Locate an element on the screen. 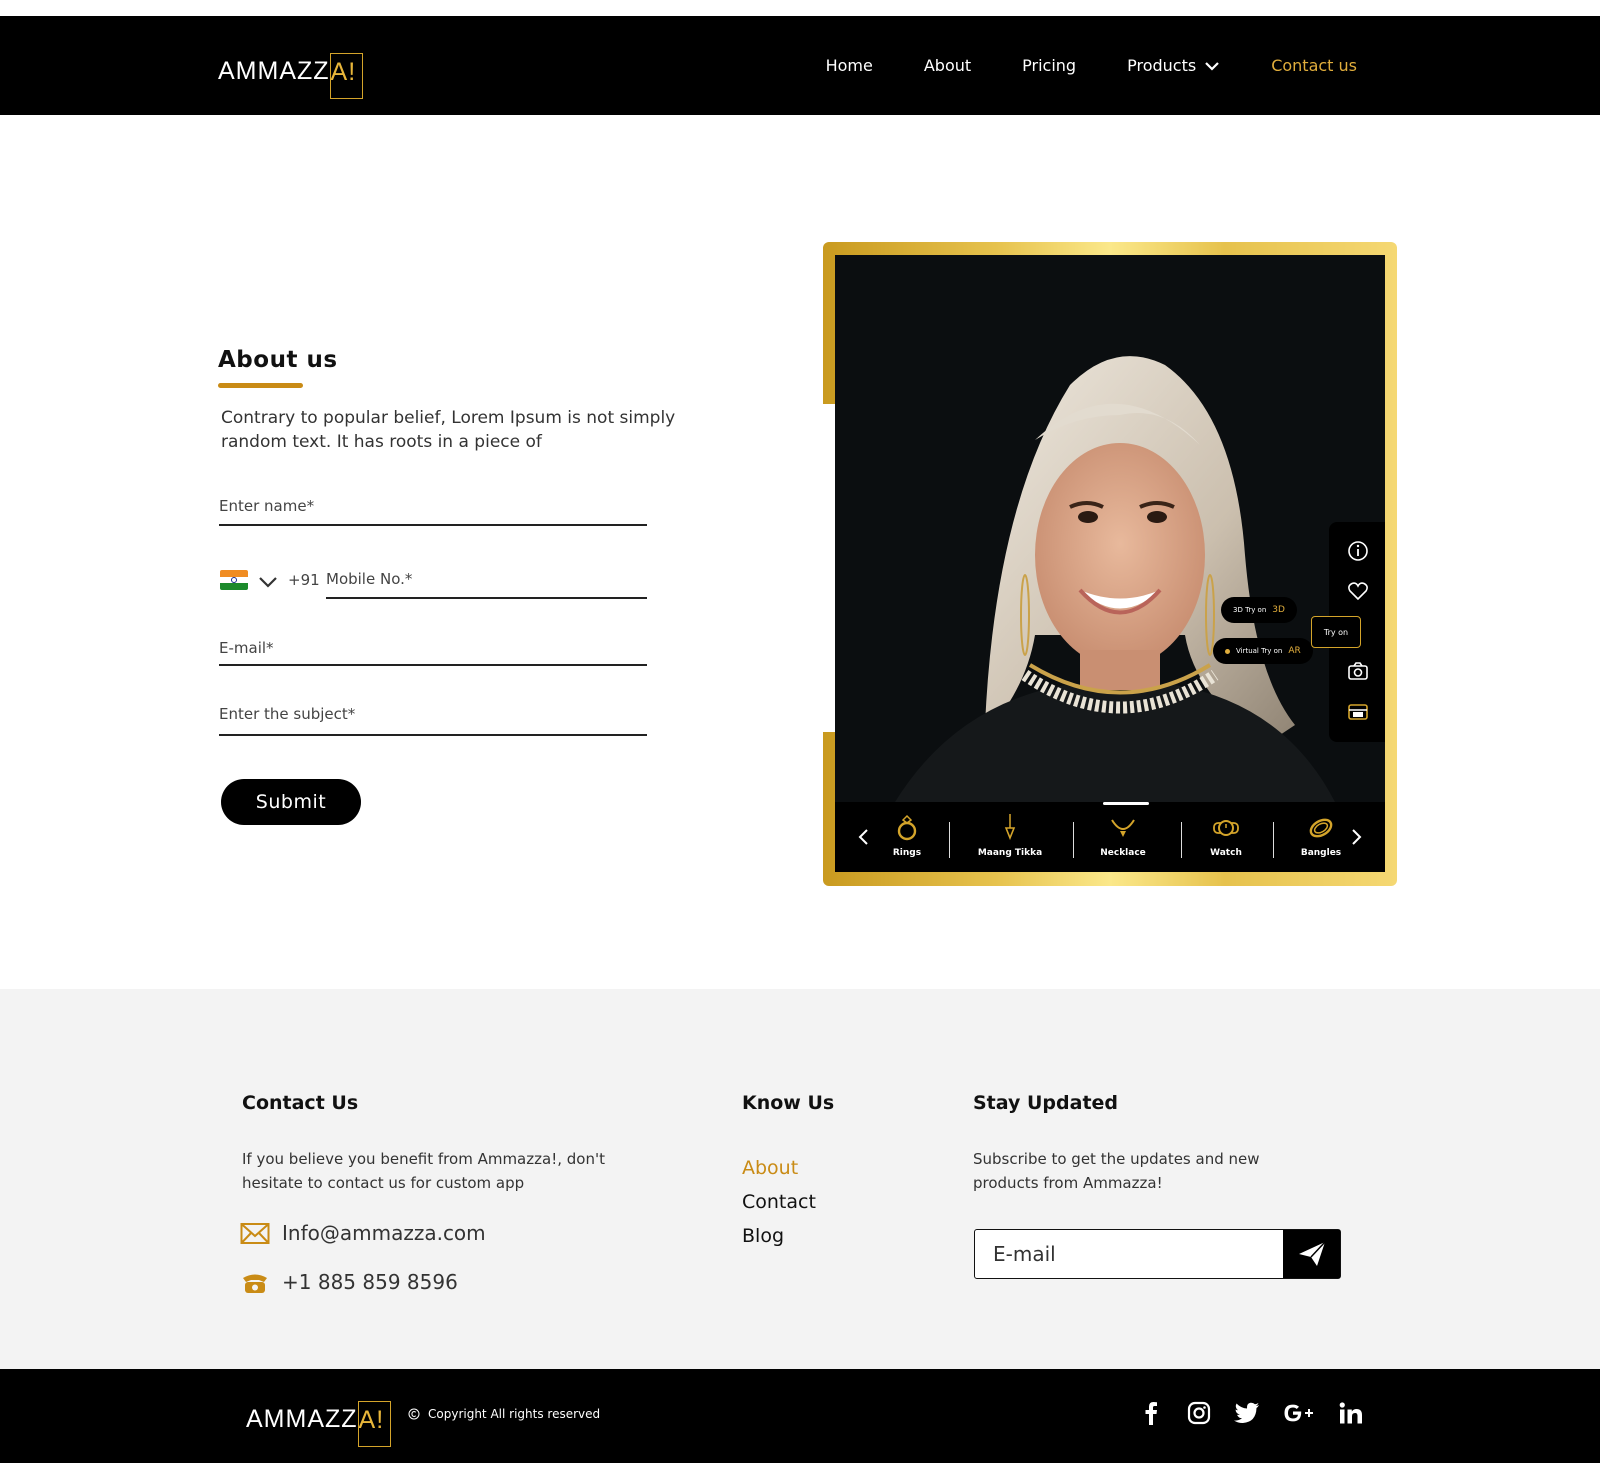 This screenshot has width=1600, height=1463. category-watch: Watch is located at coordinates (1226, 836).